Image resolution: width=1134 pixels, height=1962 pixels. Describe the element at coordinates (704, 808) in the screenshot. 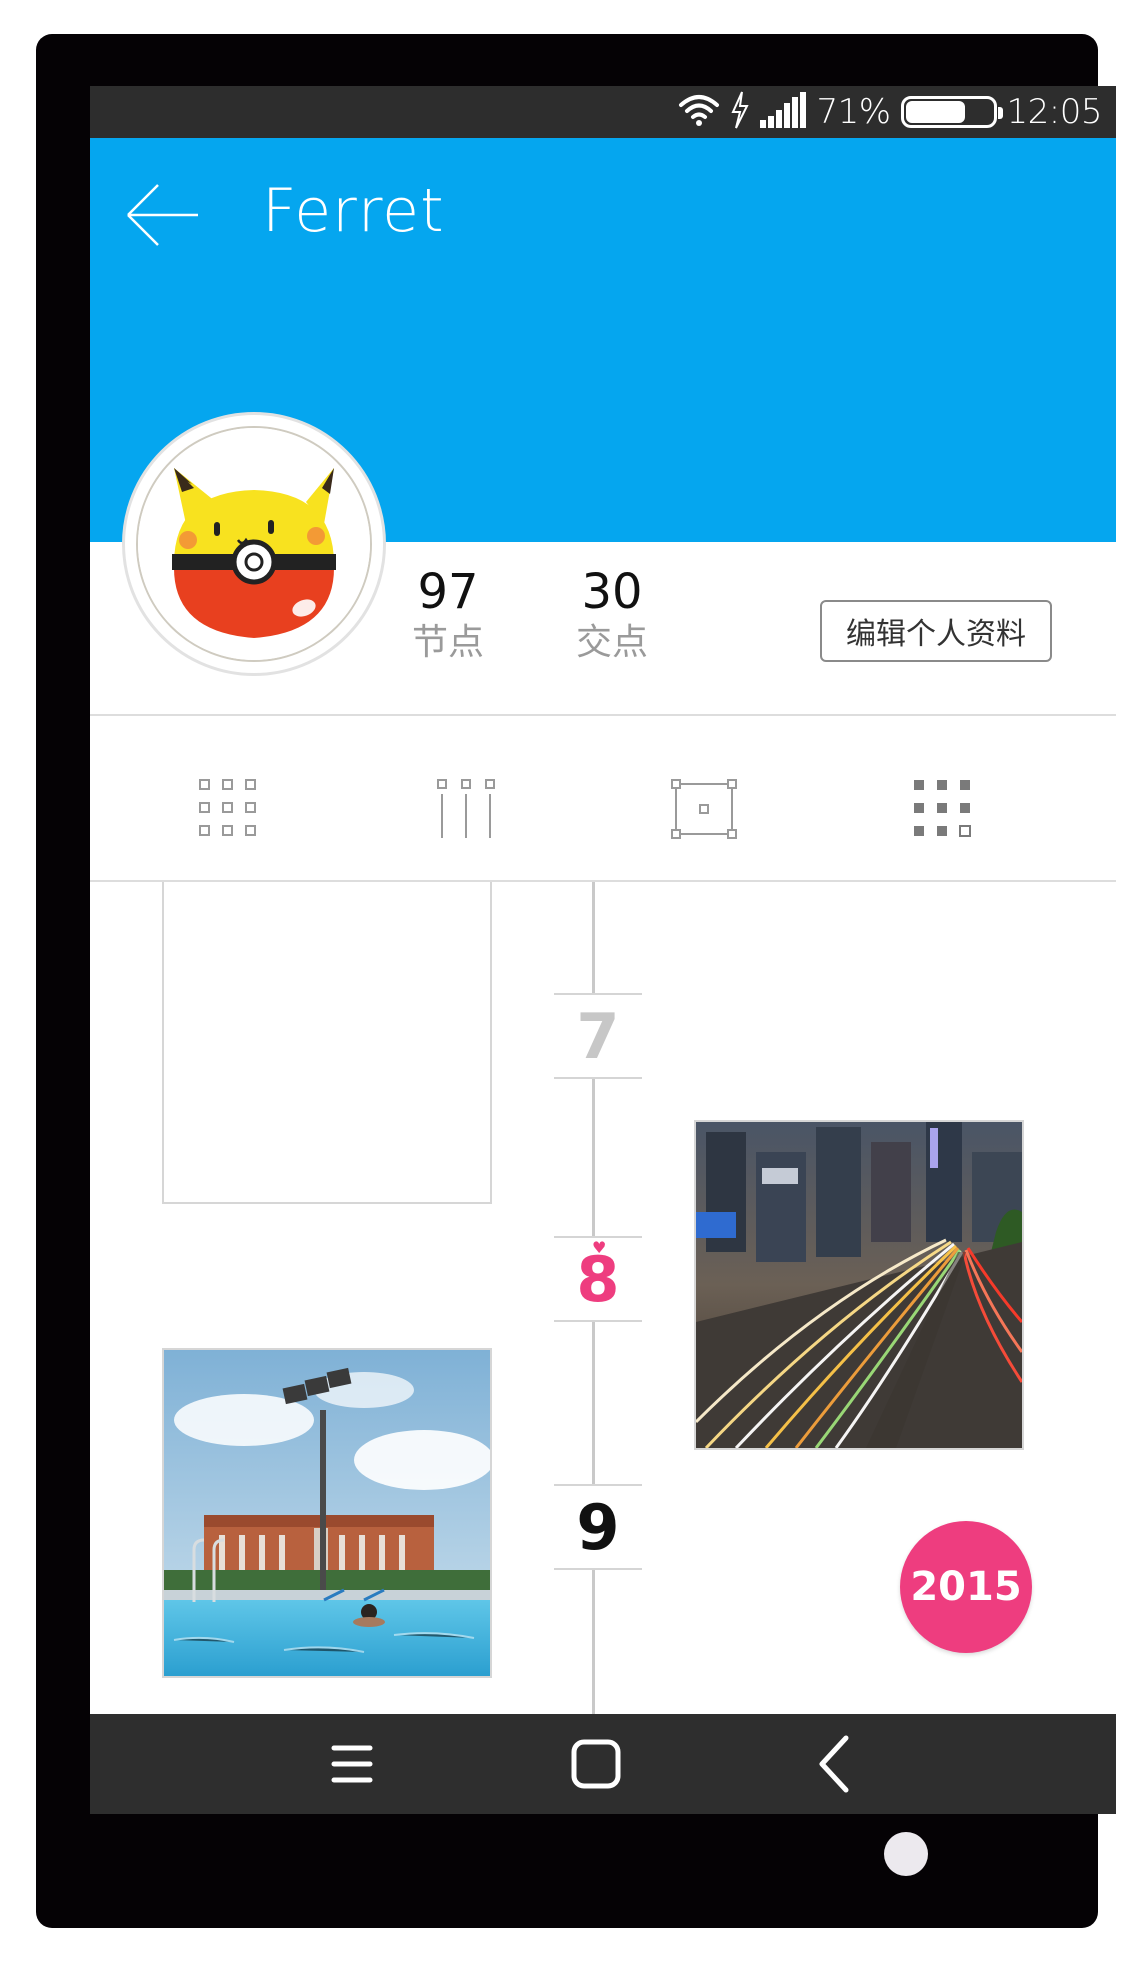

I see `crop-frame-icon` at that location.